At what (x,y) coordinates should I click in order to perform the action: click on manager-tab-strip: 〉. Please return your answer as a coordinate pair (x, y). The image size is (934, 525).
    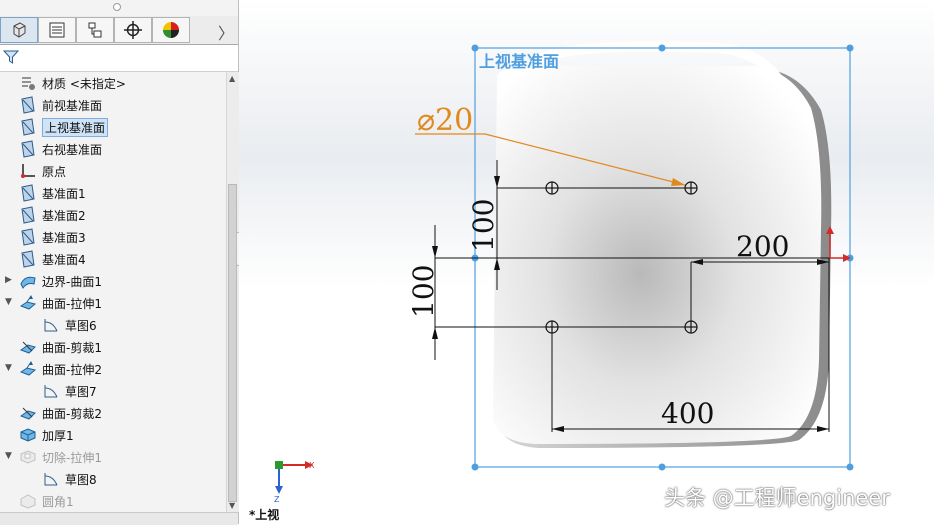
    Looking at the image, I should click on (119, 30).